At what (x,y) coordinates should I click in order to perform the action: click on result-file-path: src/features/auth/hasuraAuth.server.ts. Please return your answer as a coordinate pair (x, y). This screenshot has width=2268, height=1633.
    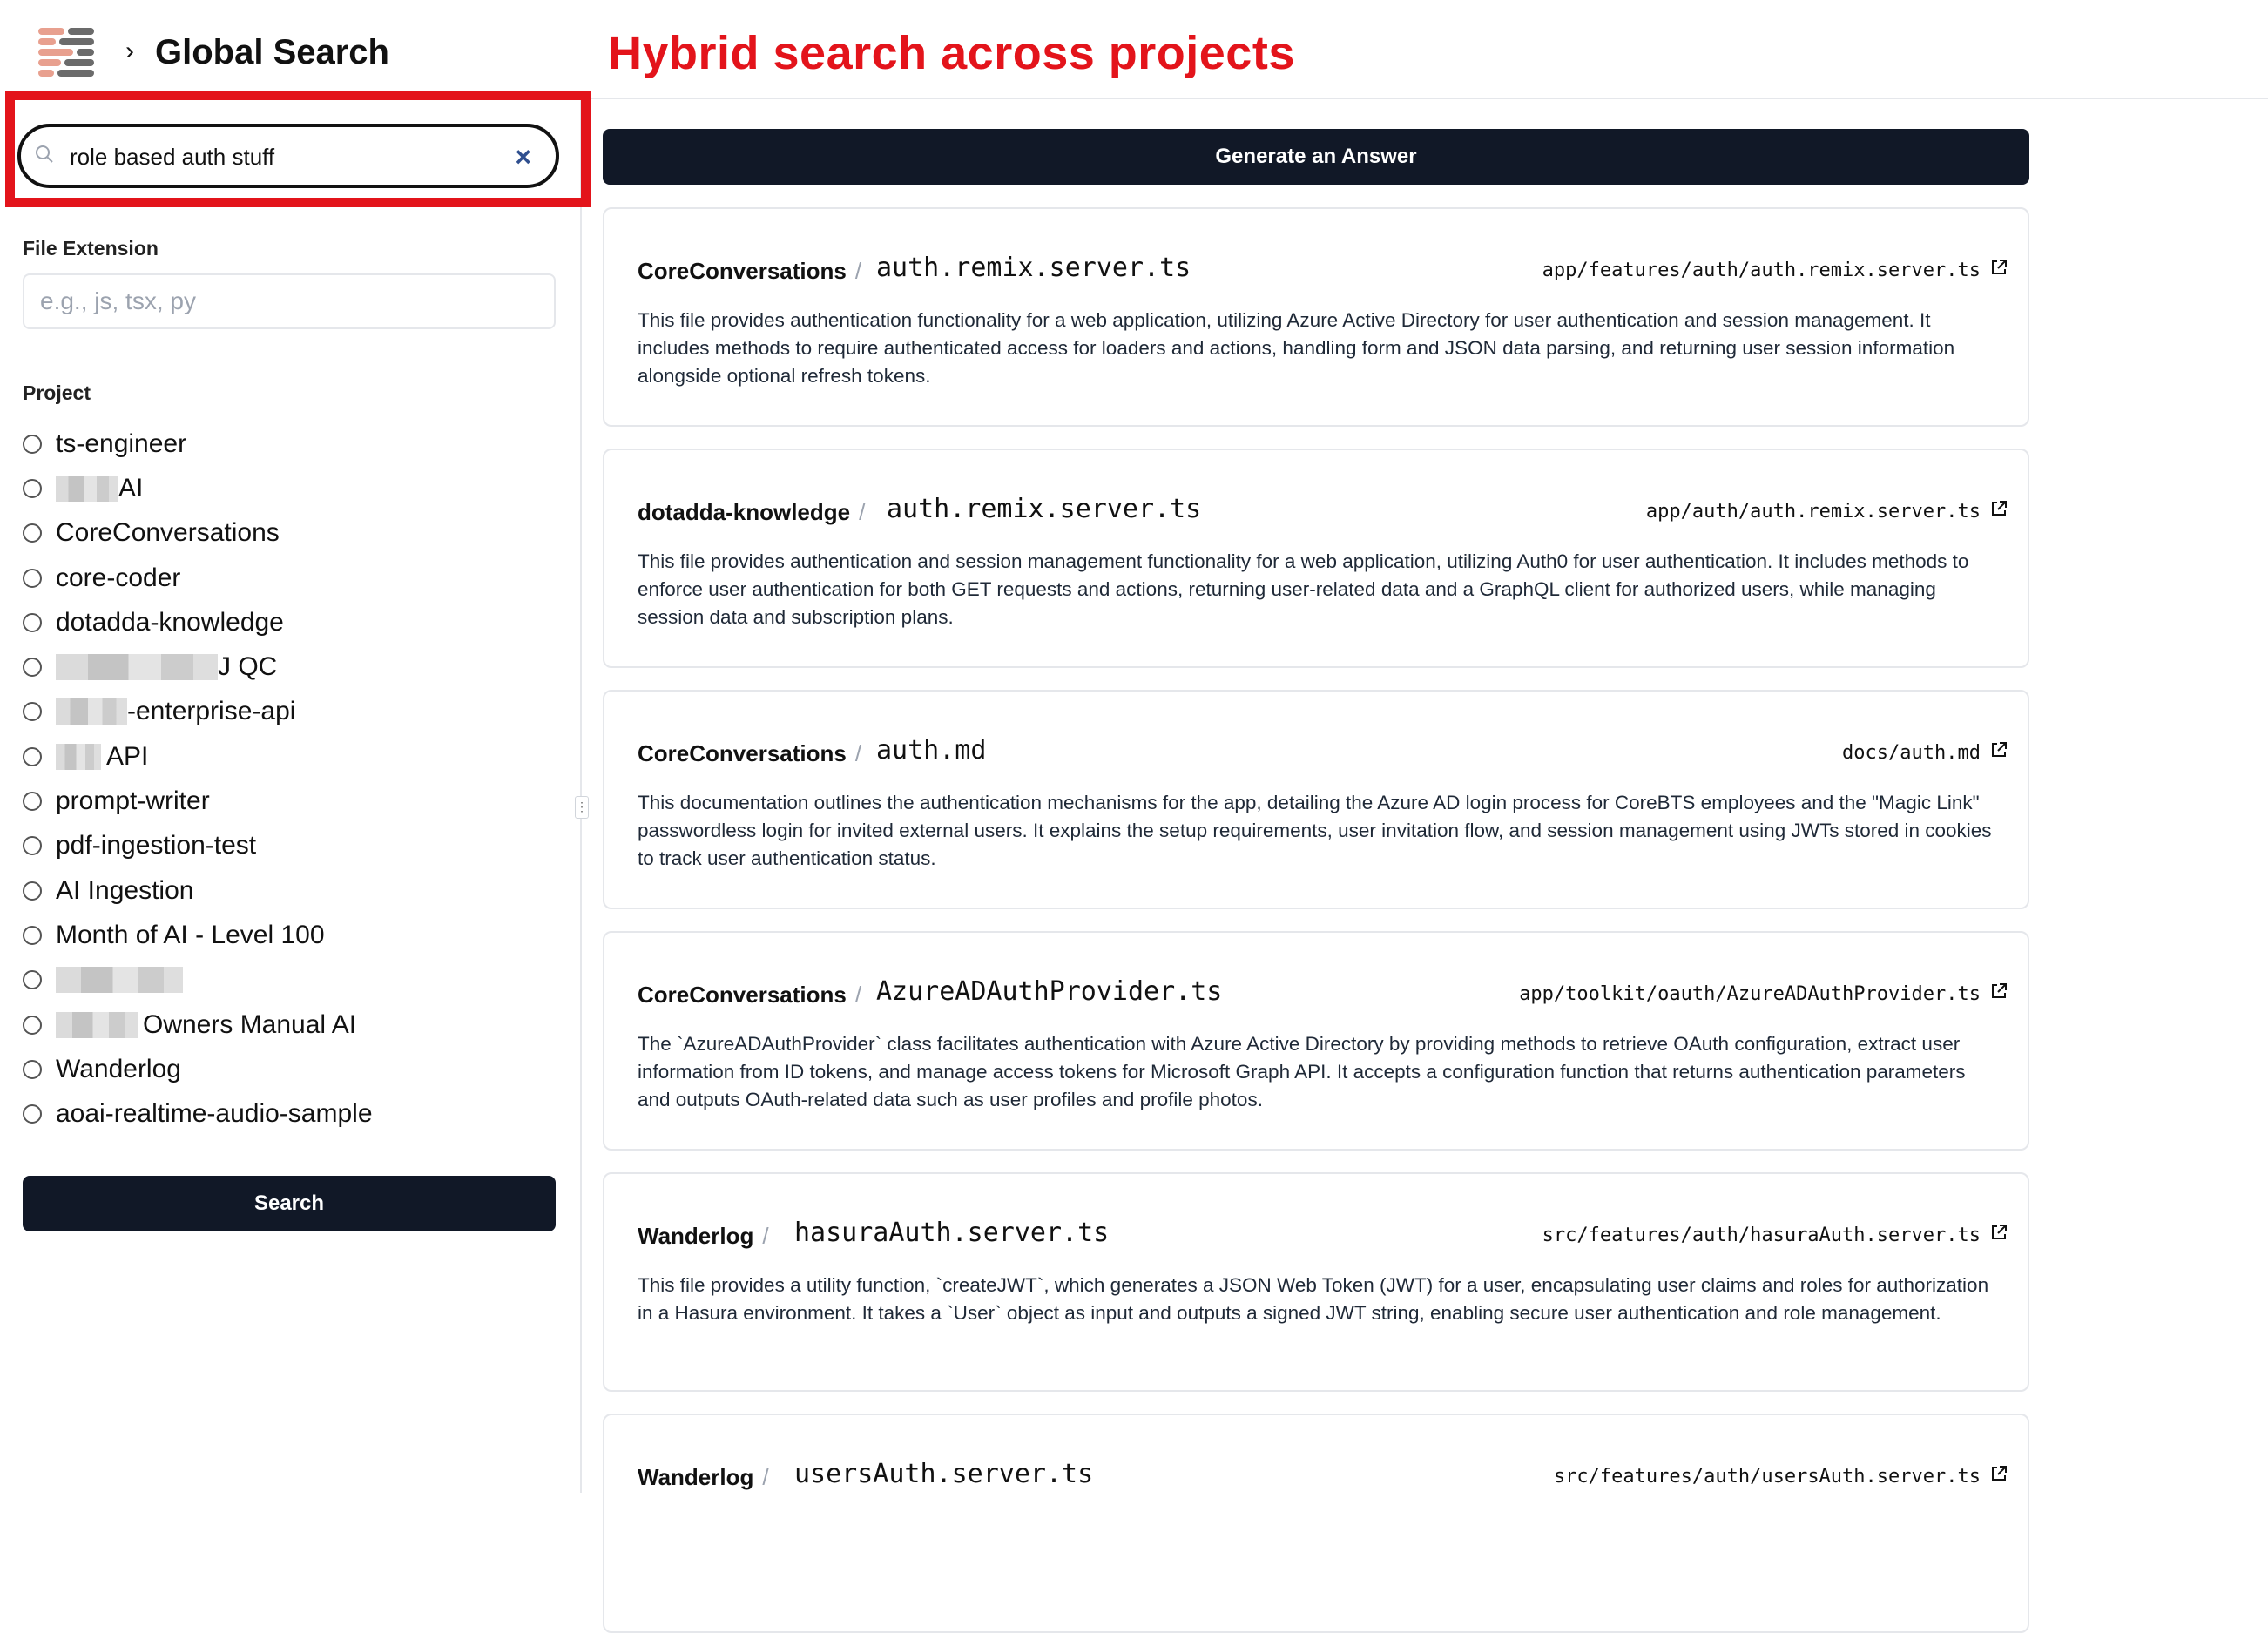
    Looking at the image, I should click on (1761, 1235).